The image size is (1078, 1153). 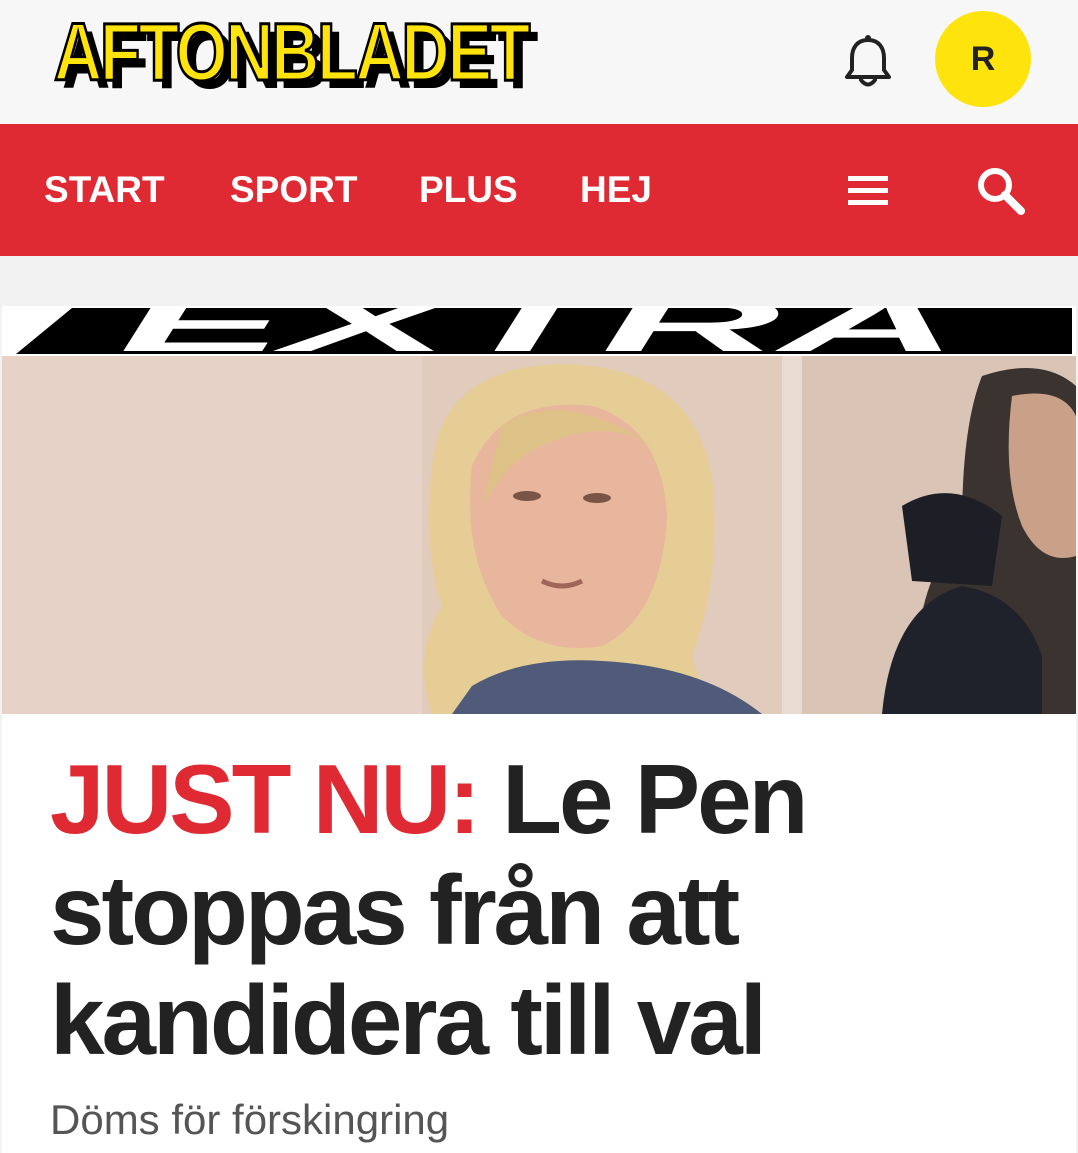 What do you see at coordinates (292, 56) in the screenshot?
I see `svg-text: AFTONBLADET` at bounding box center [292, 56].